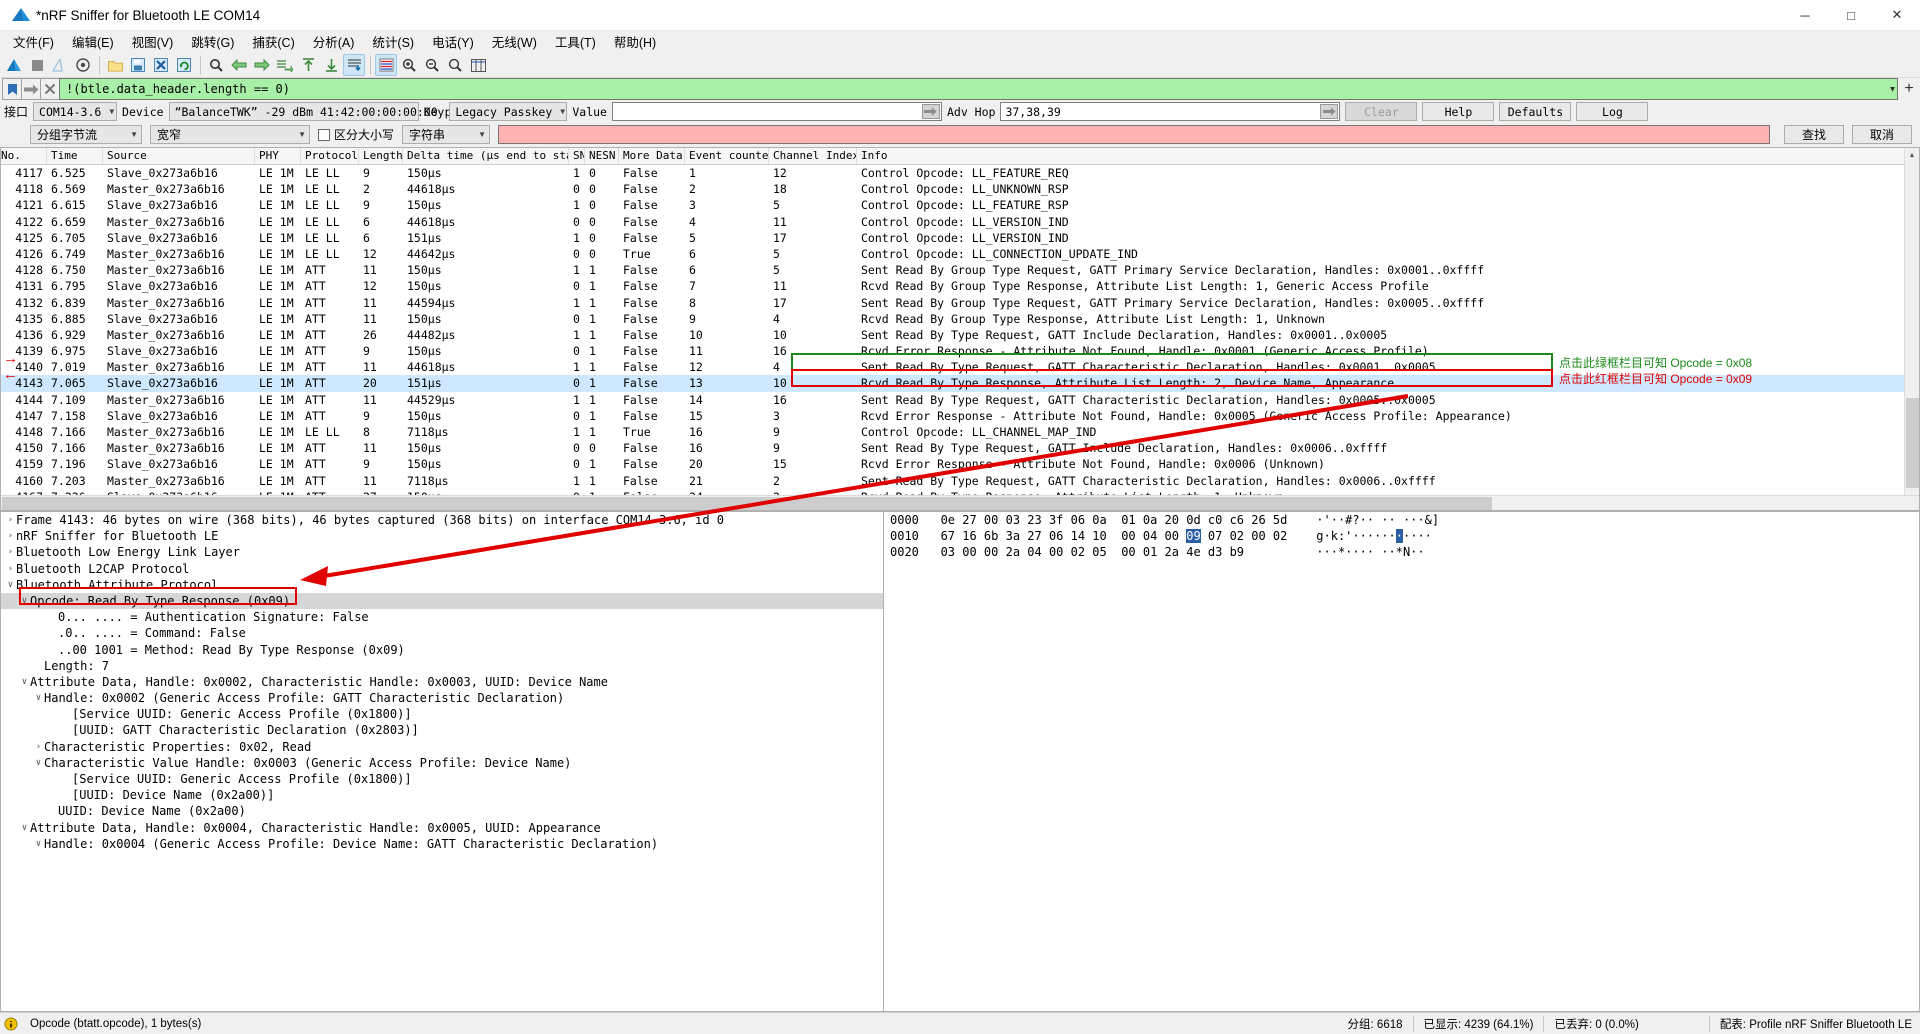 The width and height of the screenshot is (1920, 1034). What do you see at coordinates (432, 65) in the screenshot?
I see `zoom-out-icon` at bounding box center [432, 65].